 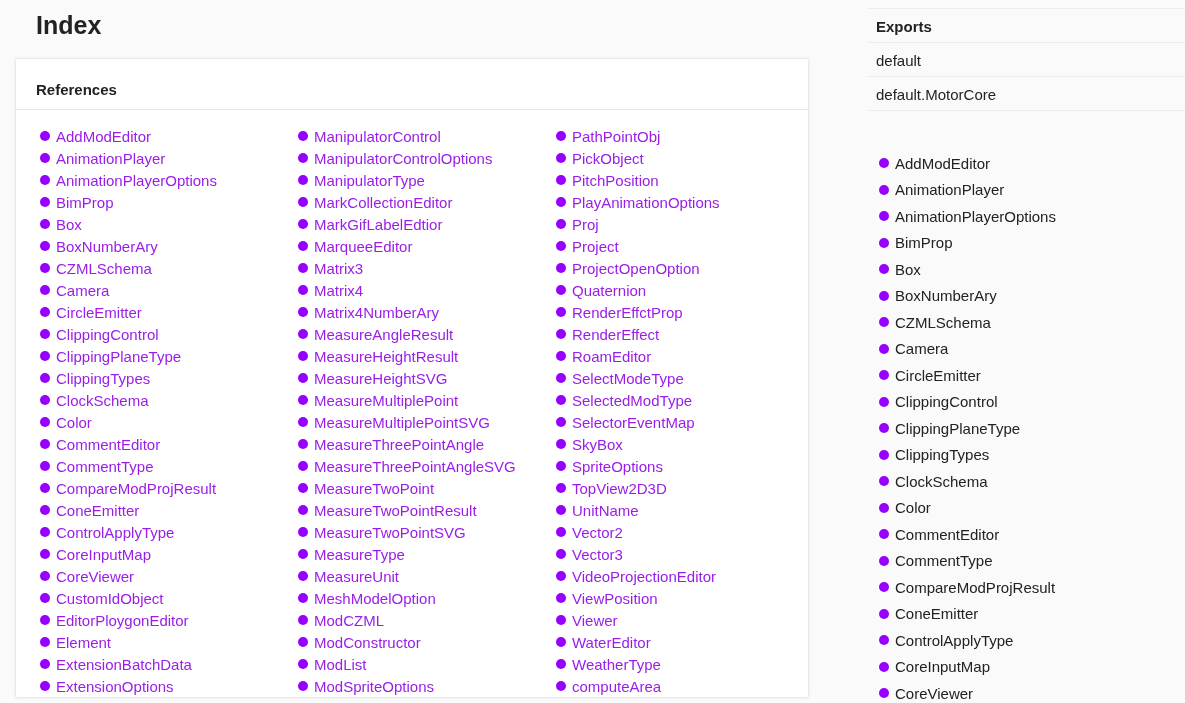 What do you see at coordinates (74, 422) in the screenshot?
I see `reference-link: Color` at bounding box center [74, 422].